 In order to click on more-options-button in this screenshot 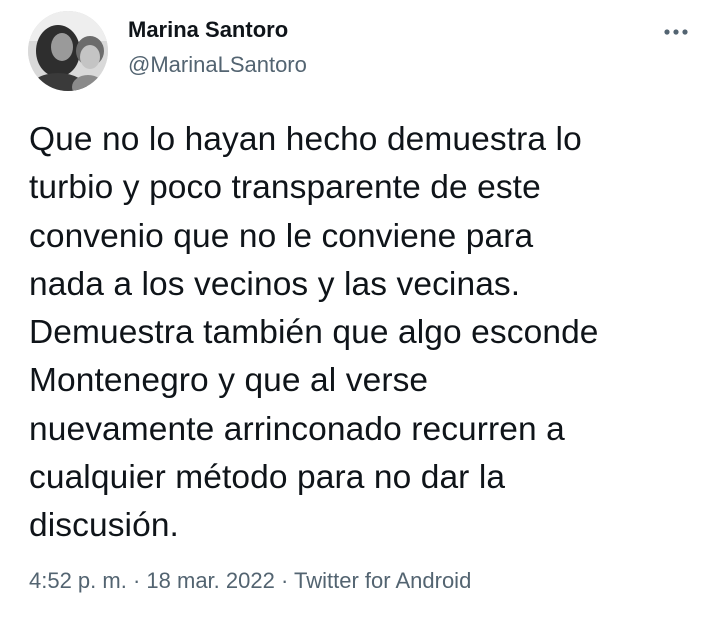, I will do `click(676, 32)`.